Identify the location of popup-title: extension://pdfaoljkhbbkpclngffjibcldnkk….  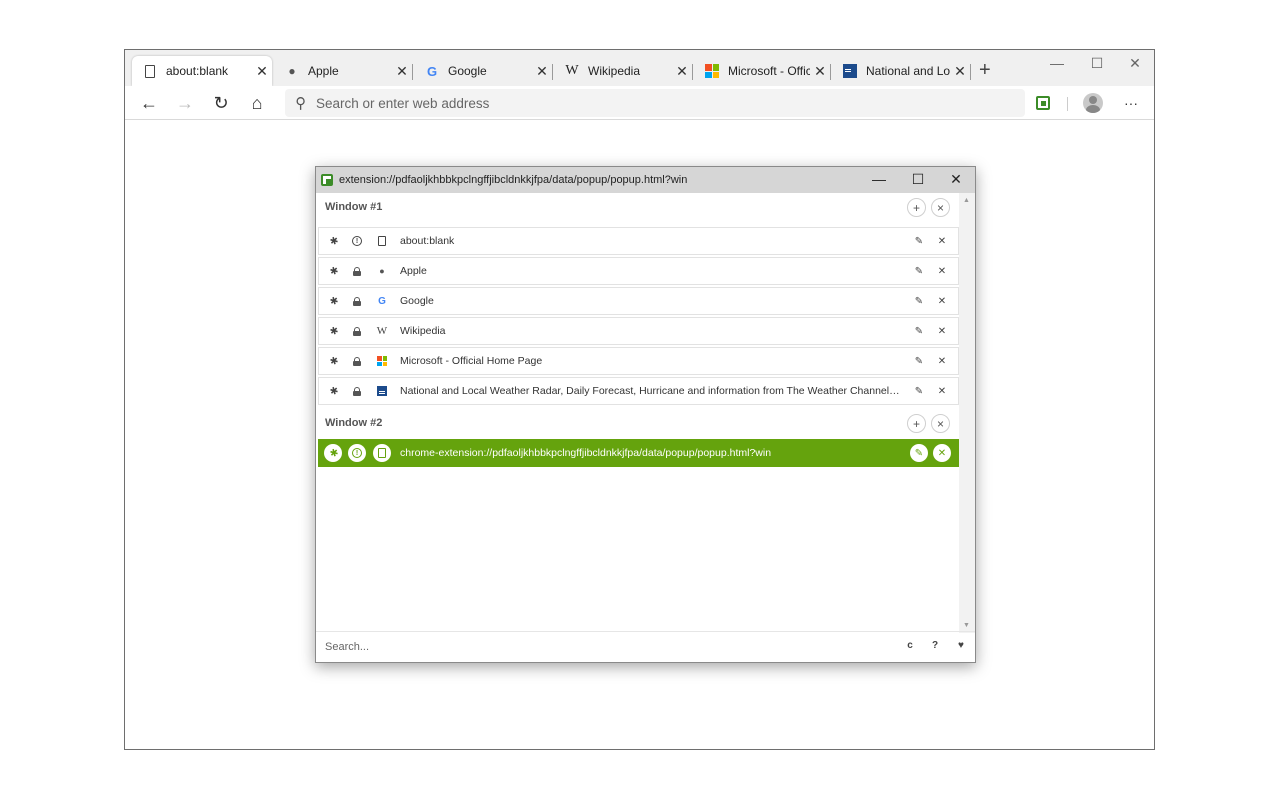
(513, 180).